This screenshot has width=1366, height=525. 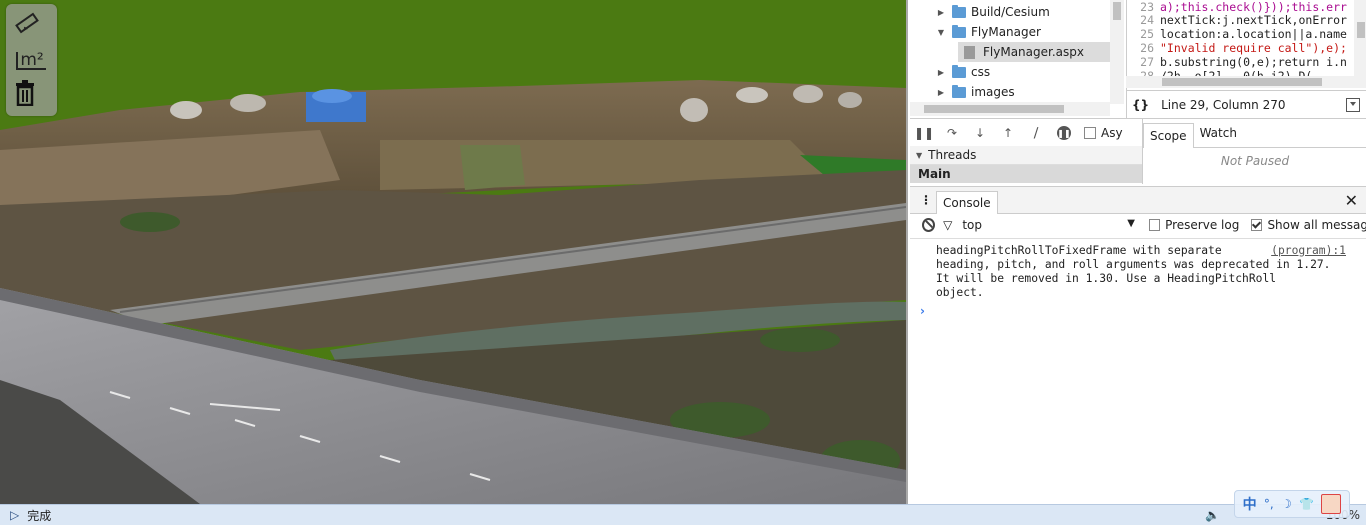 I want to click on clear-measure-button, so click(x=31, y=95).